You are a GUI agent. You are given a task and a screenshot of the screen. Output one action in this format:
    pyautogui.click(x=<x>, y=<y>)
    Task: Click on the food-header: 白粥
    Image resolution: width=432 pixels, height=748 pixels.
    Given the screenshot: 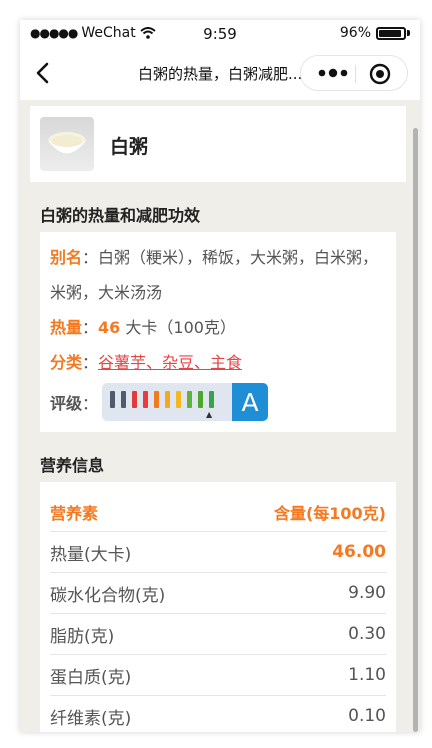 What is the action you would take?
    pyautogui.click(x=218, y=144)
    